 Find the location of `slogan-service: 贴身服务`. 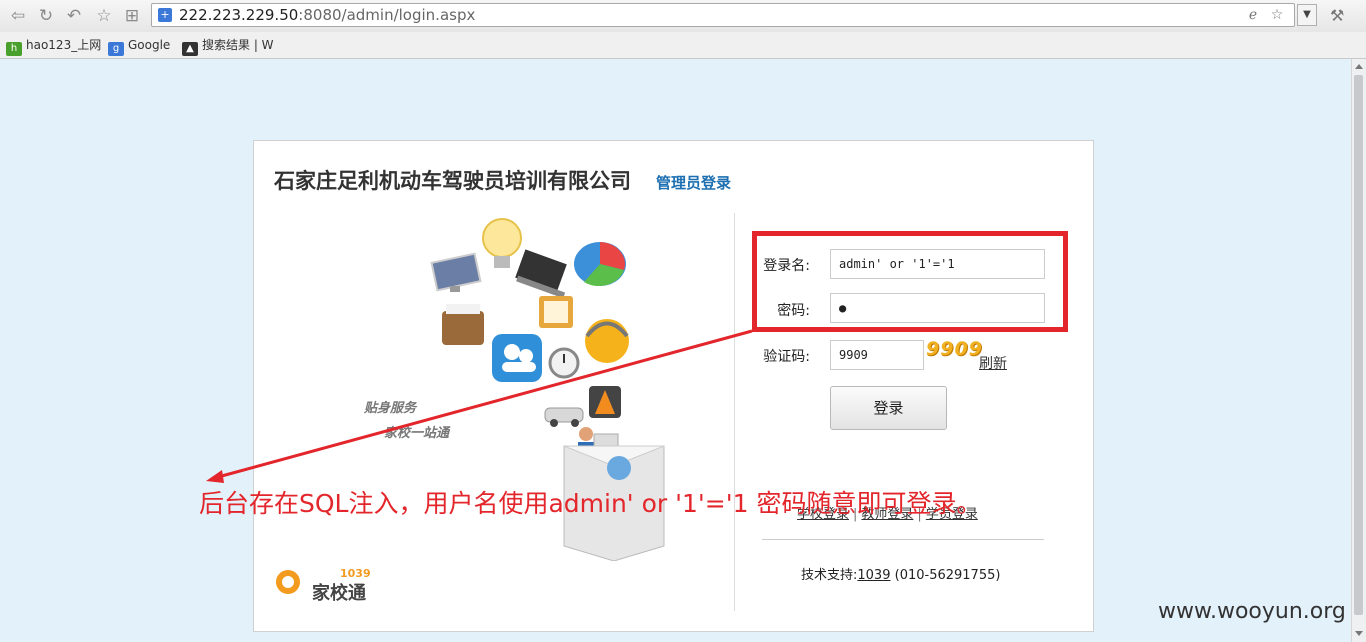

slogan-service: 贴身服务 is located at coordinates (390, 408).